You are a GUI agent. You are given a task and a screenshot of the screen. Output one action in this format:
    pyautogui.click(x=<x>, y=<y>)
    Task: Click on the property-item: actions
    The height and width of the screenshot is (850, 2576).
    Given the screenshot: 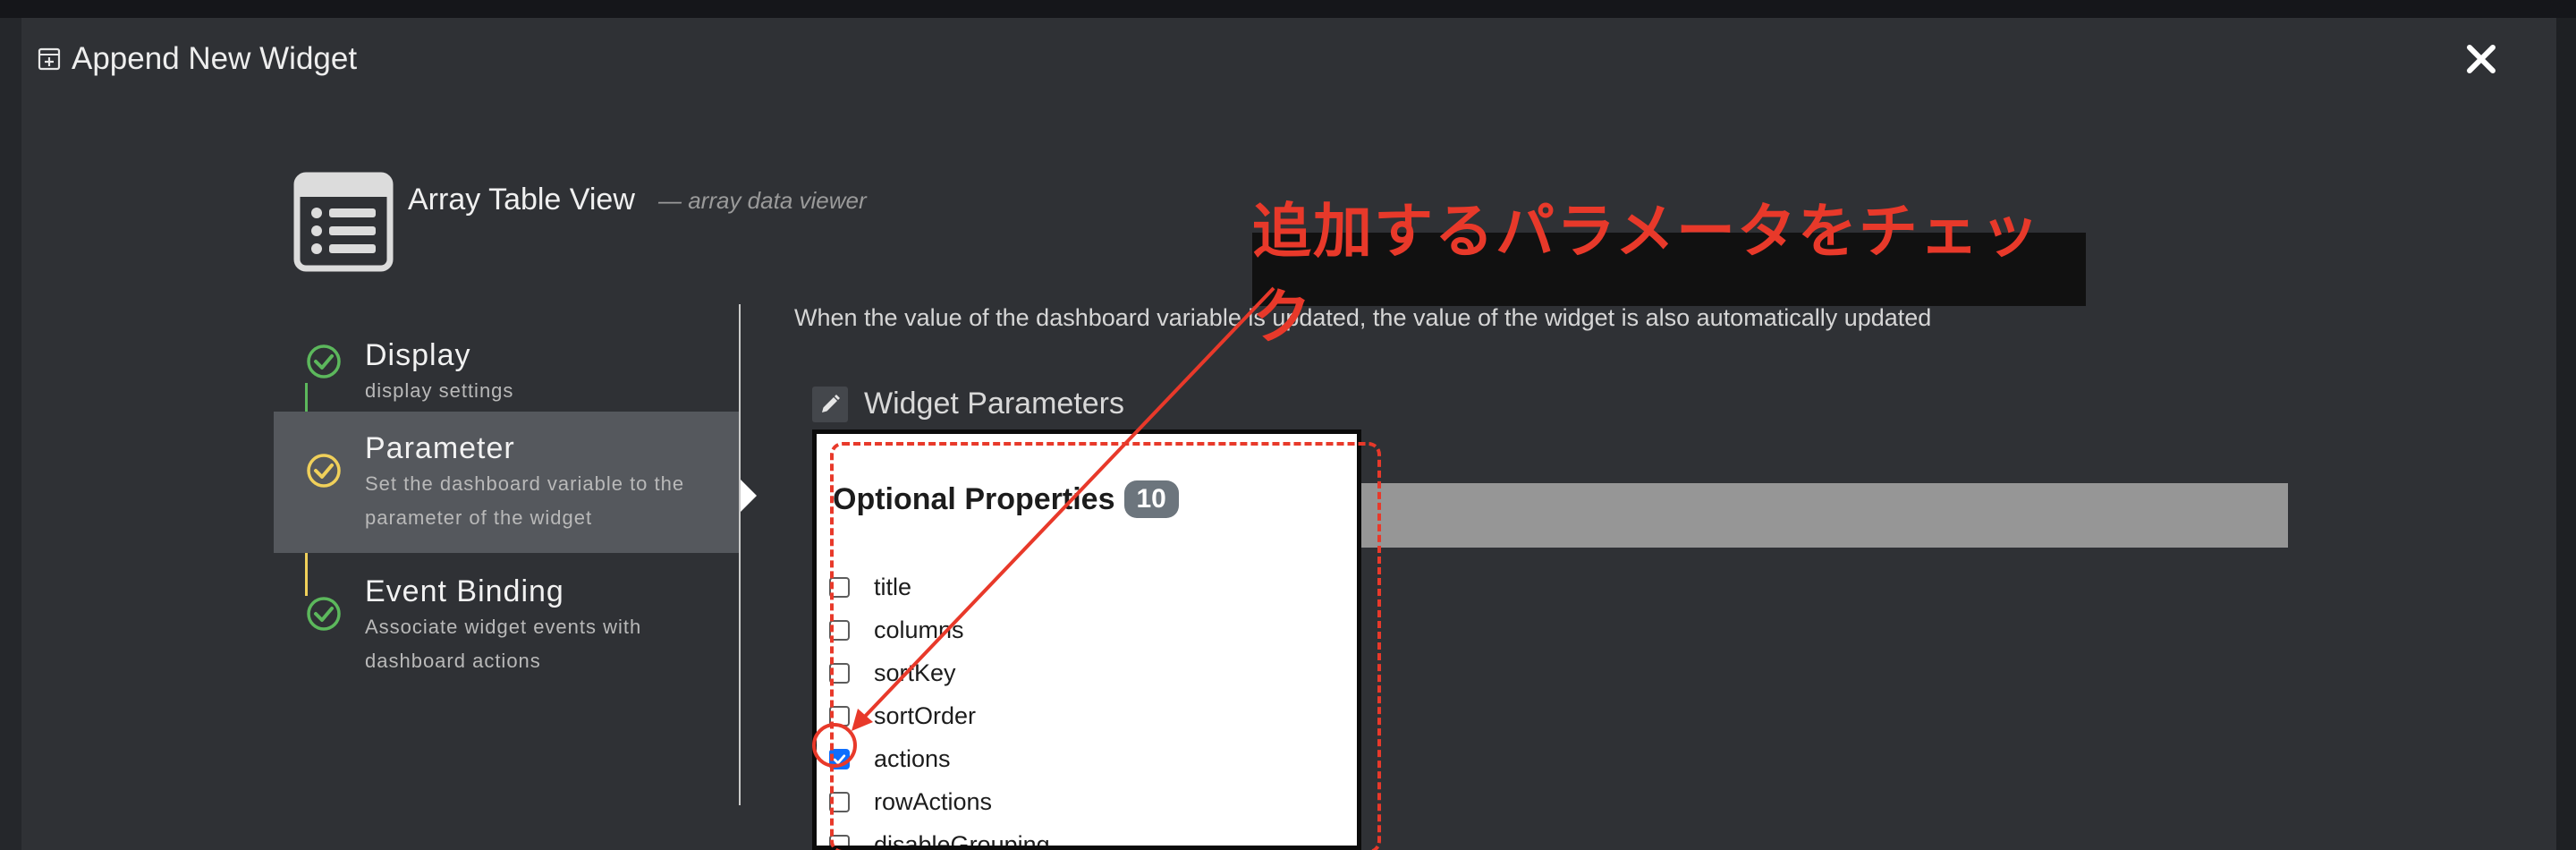 What is the action you would take?
    pyautogui.click(x=890, y=759)
    